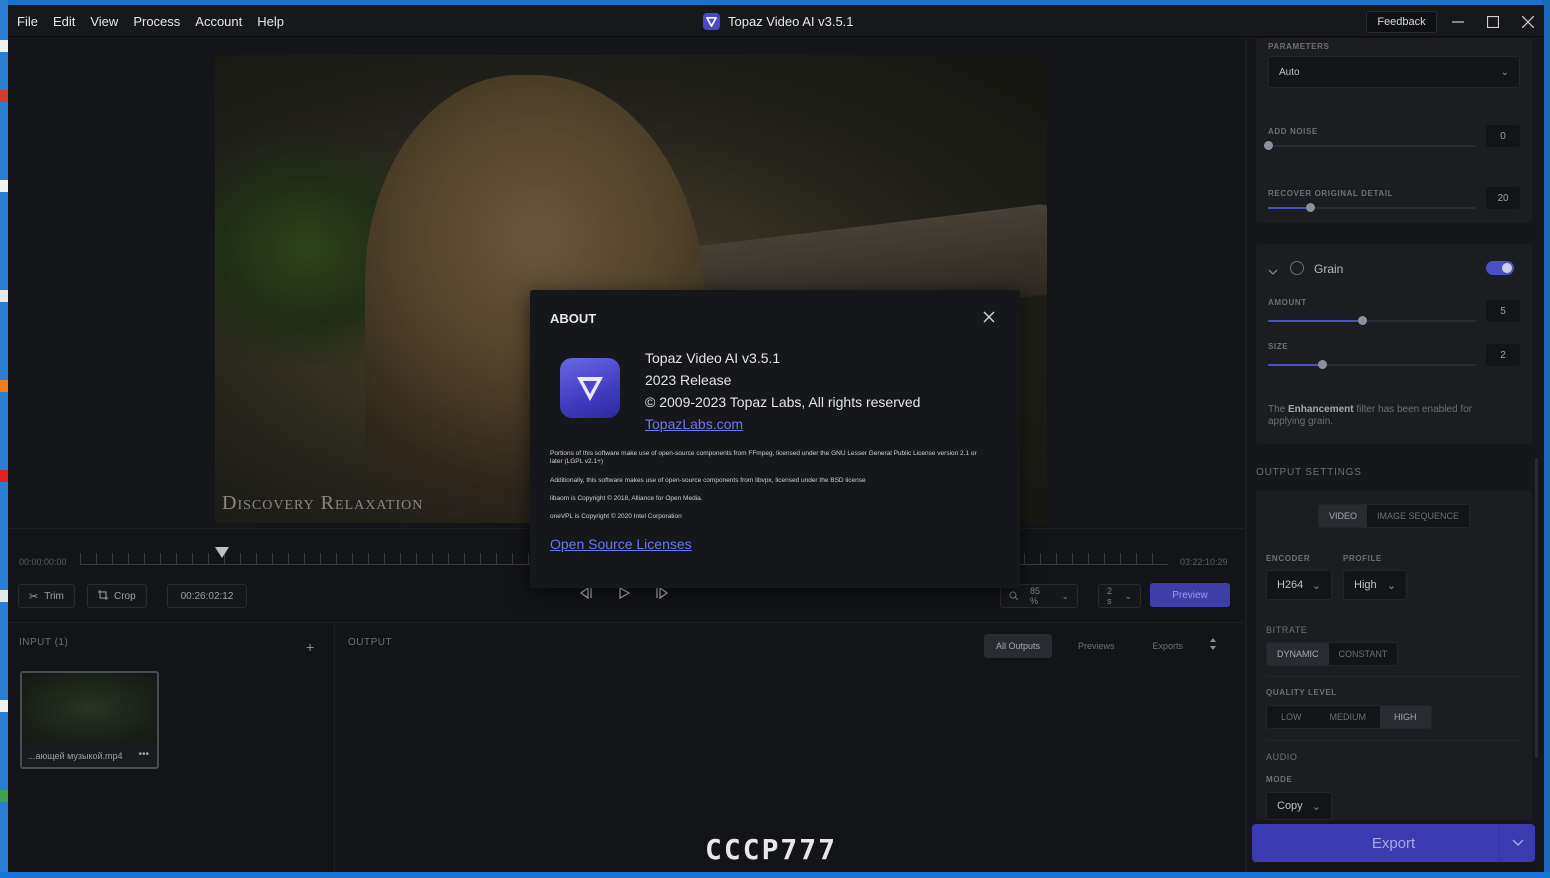 This screenshot has width=1550, height=878. I want to click on add-noise-knob, so click(1268, 145).